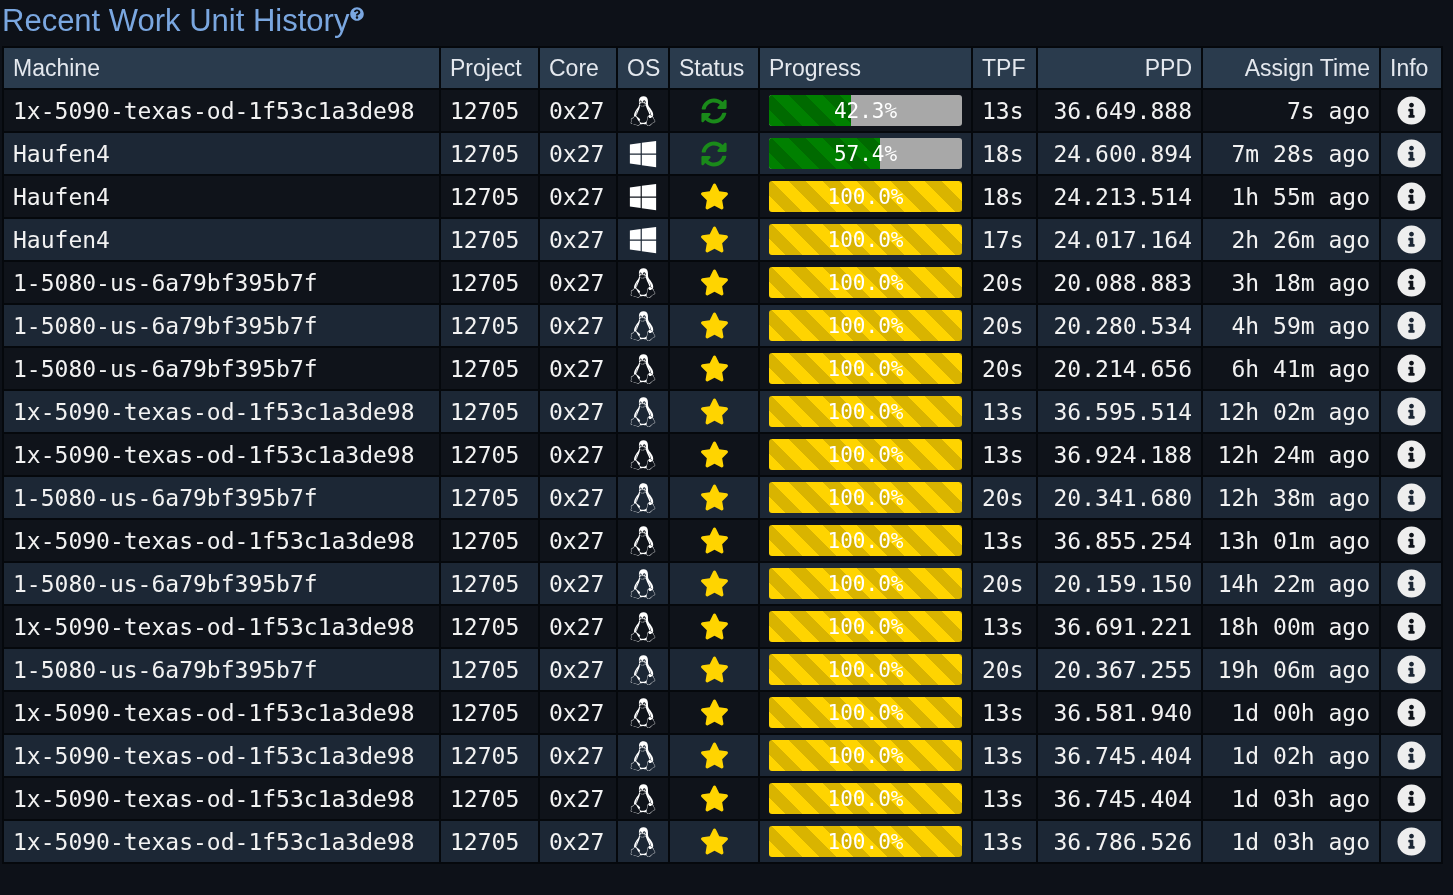 The height and width of the screenshot is (895, 1453). Describe the element at coordinates (865, 68) in the screenshot. I see `column-header: Progress` at that location.